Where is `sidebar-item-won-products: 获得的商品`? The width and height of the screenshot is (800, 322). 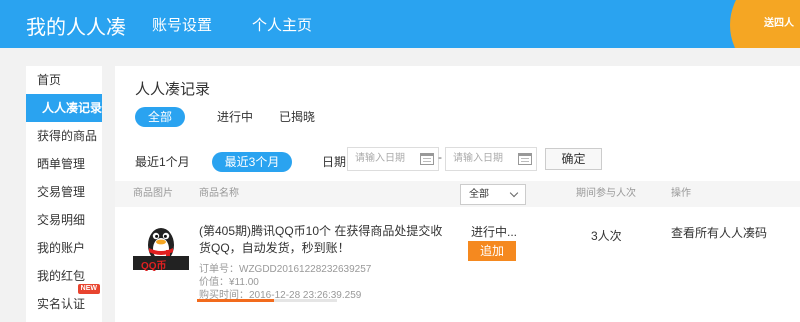 sidebar-item-won-products: 获得的商品 is located at coordinates (64, 136).